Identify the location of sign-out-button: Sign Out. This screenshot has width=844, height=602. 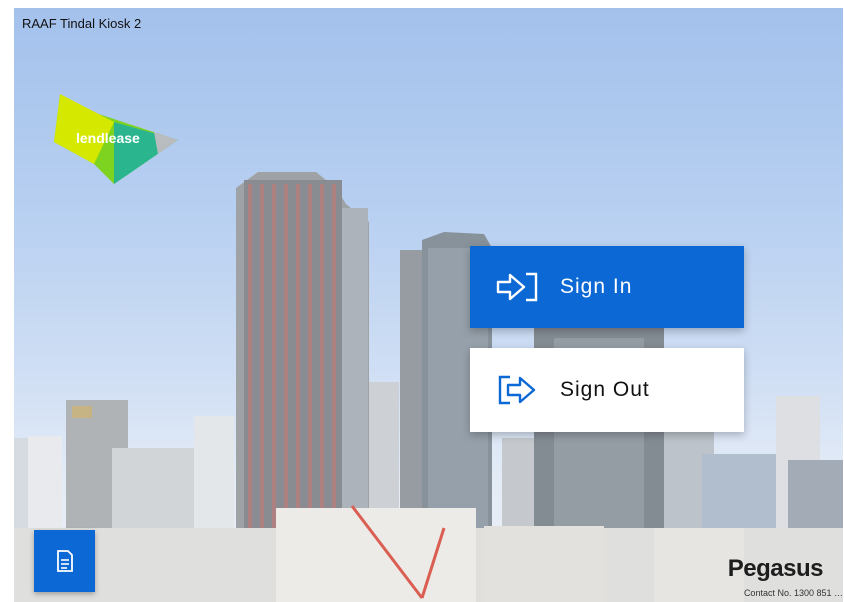
(607, 390).